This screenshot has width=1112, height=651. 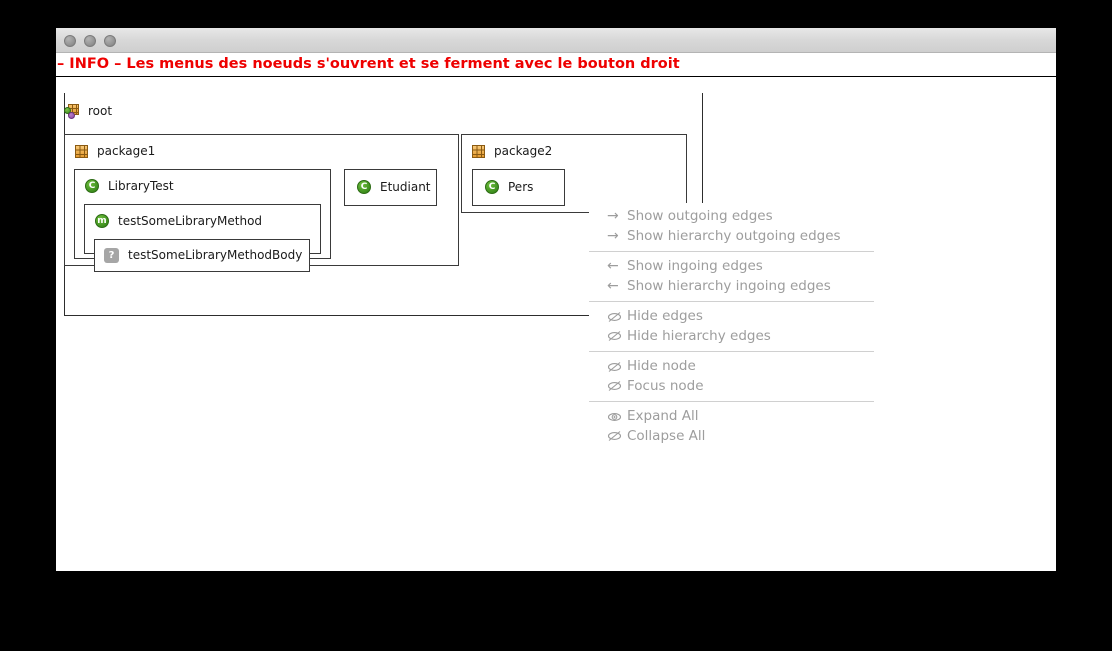 I want to click on menu-item-label: Hide hierarchy edges, so click(x=699, y=335).